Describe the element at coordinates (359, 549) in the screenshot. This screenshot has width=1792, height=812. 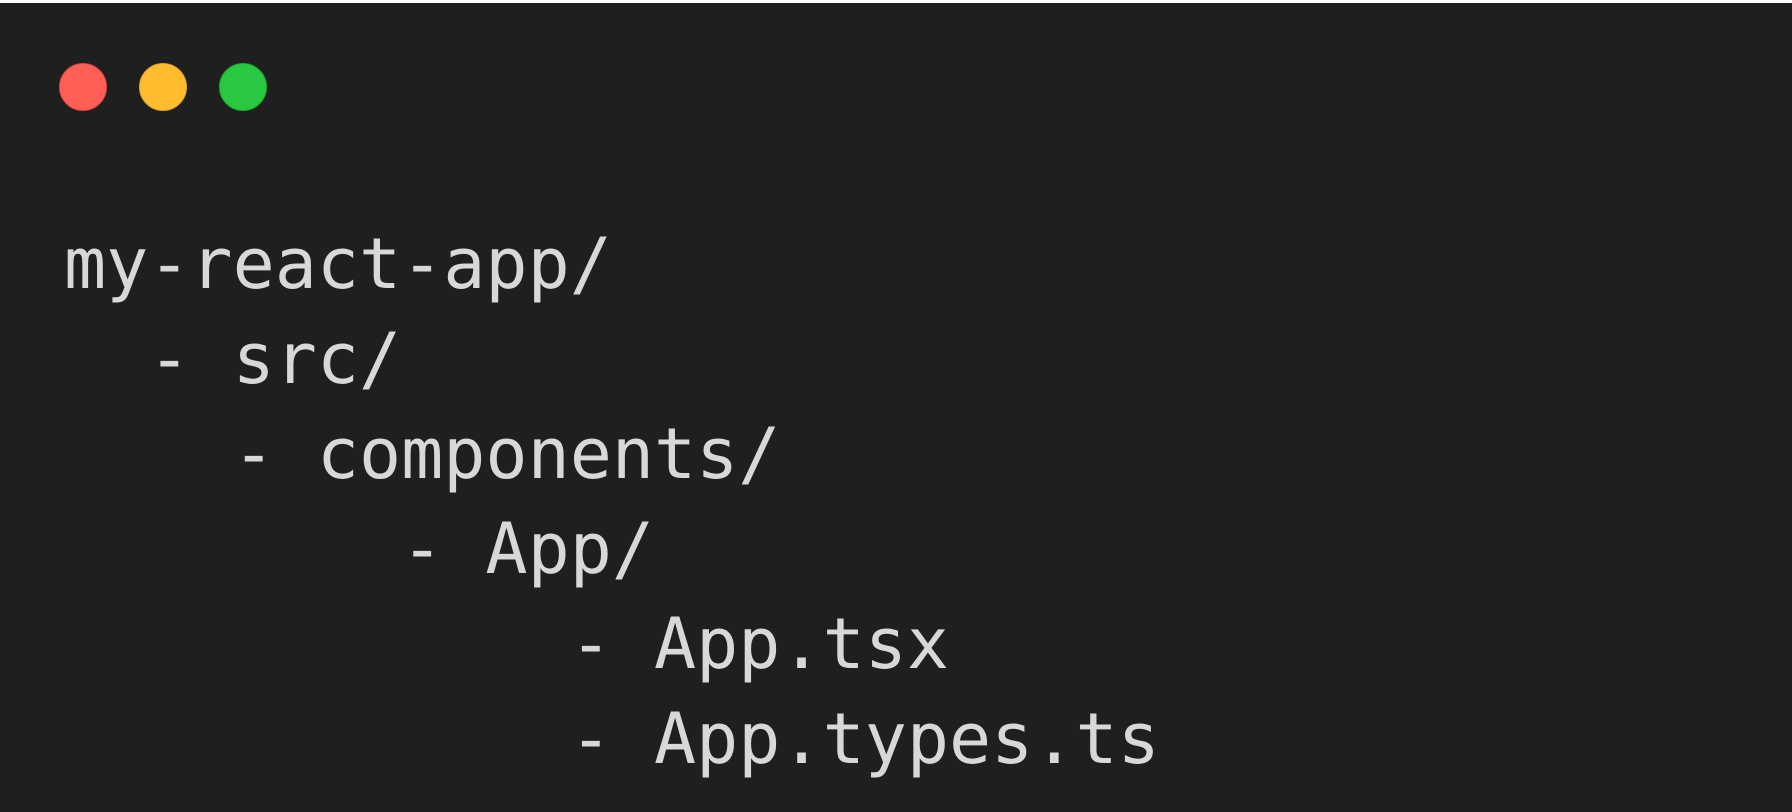
I see `code-line-app-folder: - App/` at that location.